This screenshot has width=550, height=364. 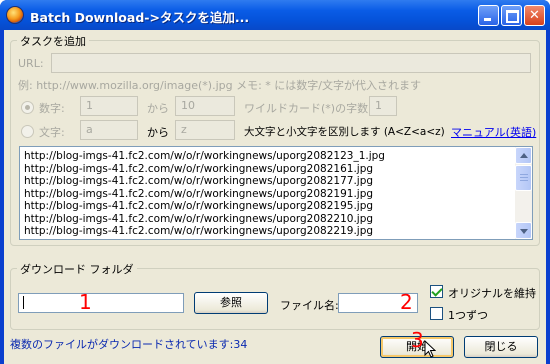 I want to click on number-to-input: 10, so click(x=205, y=106).